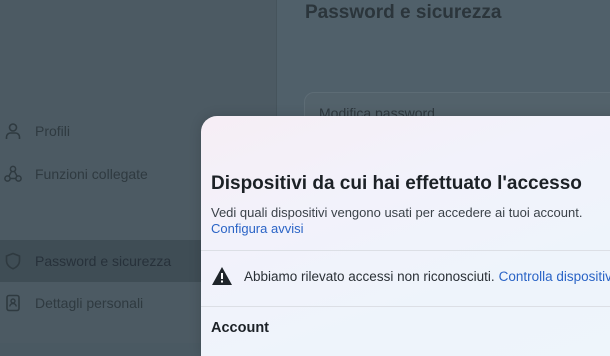 The image size is (610, 356). Describe the element at coordinates (554, 276) in the screenshot. I see `check-devices-link: Controlla dispositivi` at that location.